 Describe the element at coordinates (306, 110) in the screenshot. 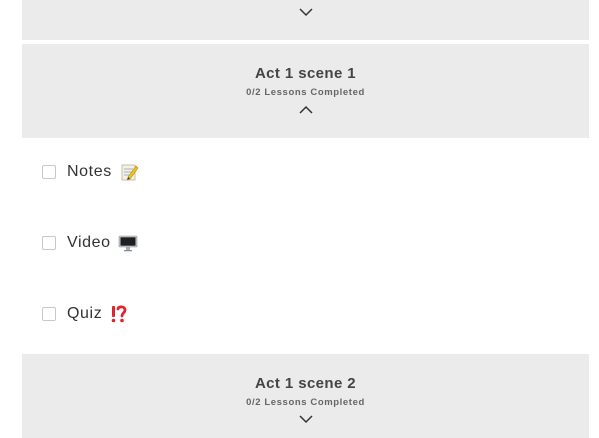

I see `chevron-up-icon` at that location.